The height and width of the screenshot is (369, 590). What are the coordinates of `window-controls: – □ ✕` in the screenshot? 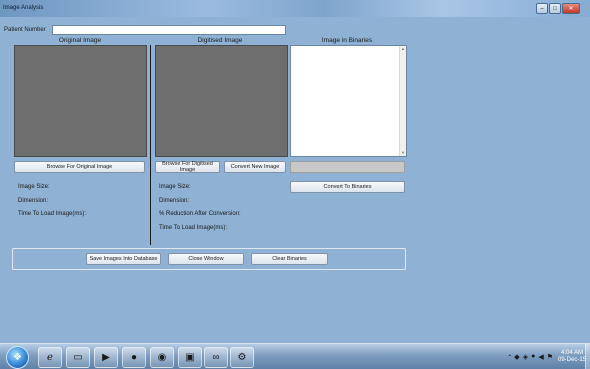 It's located at (557, 8).